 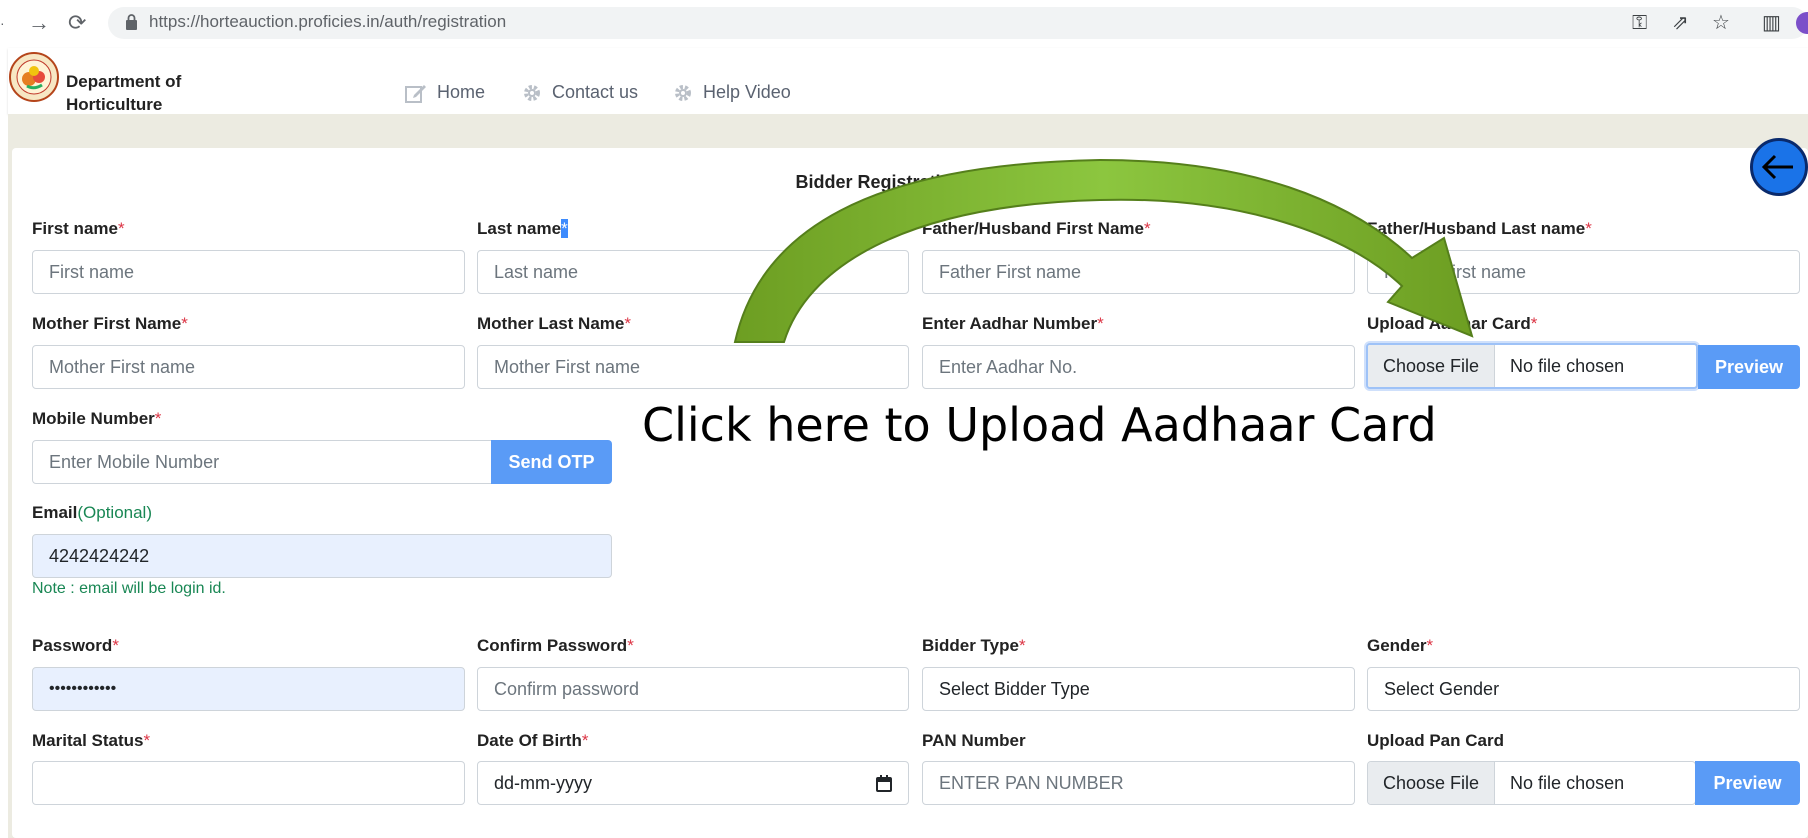 I want to click on arrow-left-icon, so click(x=1777, y=167).